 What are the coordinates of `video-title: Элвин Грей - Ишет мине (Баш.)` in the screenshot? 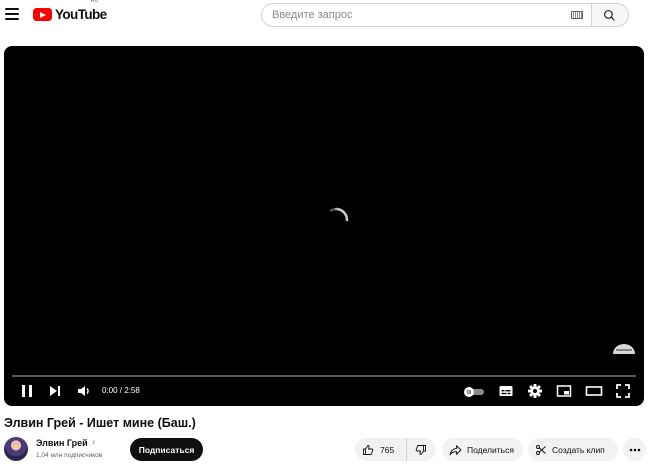 It's located at (100, 423).